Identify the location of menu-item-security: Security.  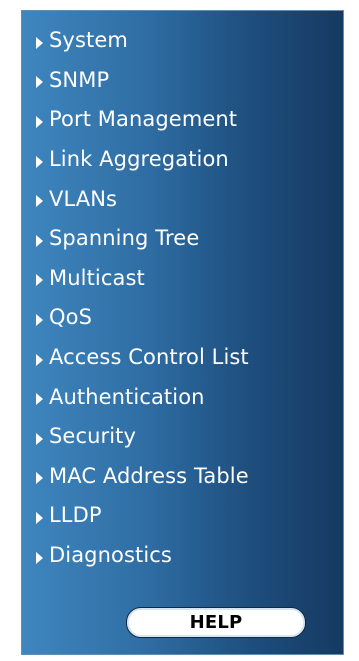
(187, 437).